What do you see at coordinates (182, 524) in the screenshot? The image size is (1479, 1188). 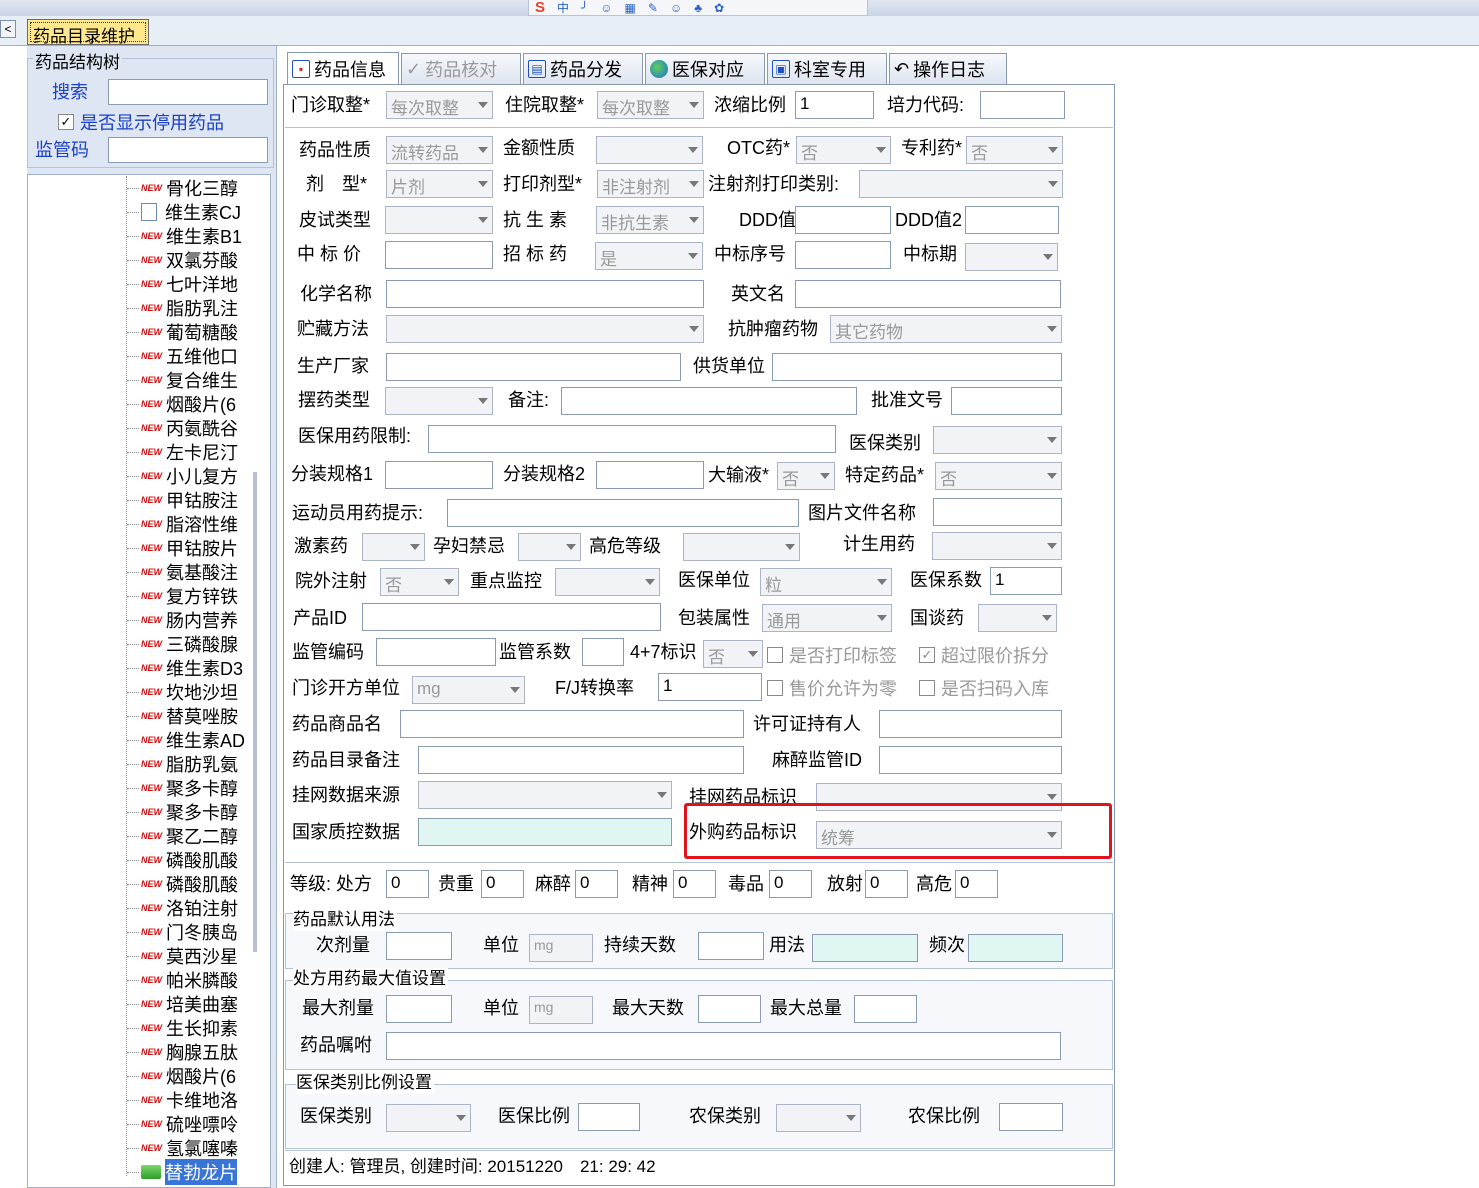 I see `tree-item: NEW 脂溶性维` at bounding box center [182, 524].